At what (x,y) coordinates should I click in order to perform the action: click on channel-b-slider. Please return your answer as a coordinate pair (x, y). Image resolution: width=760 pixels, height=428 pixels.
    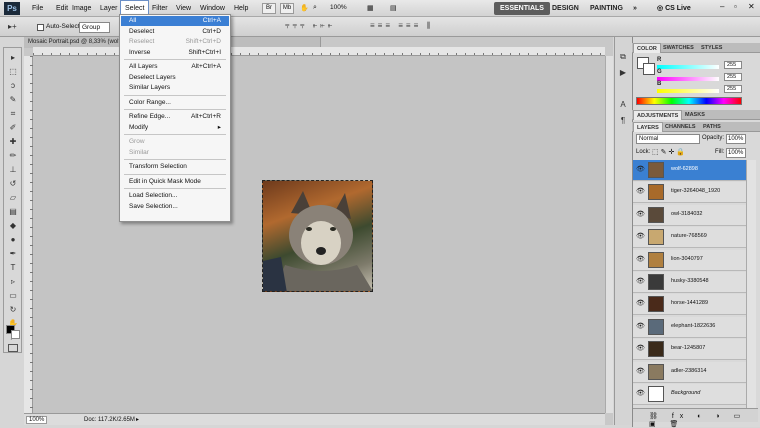
    Looking at the image, I should click on (688, 91).